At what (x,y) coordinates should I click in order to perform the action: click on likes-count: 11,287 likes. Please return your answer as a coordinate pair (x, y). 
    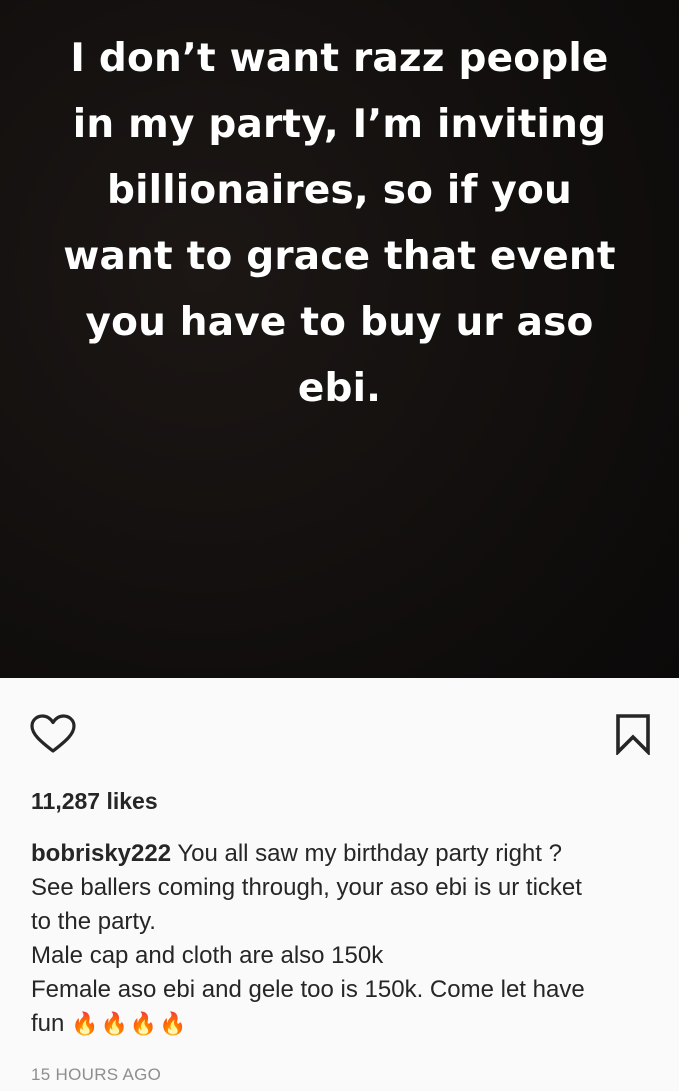
    Looking at the image, I should click on (94, 801).